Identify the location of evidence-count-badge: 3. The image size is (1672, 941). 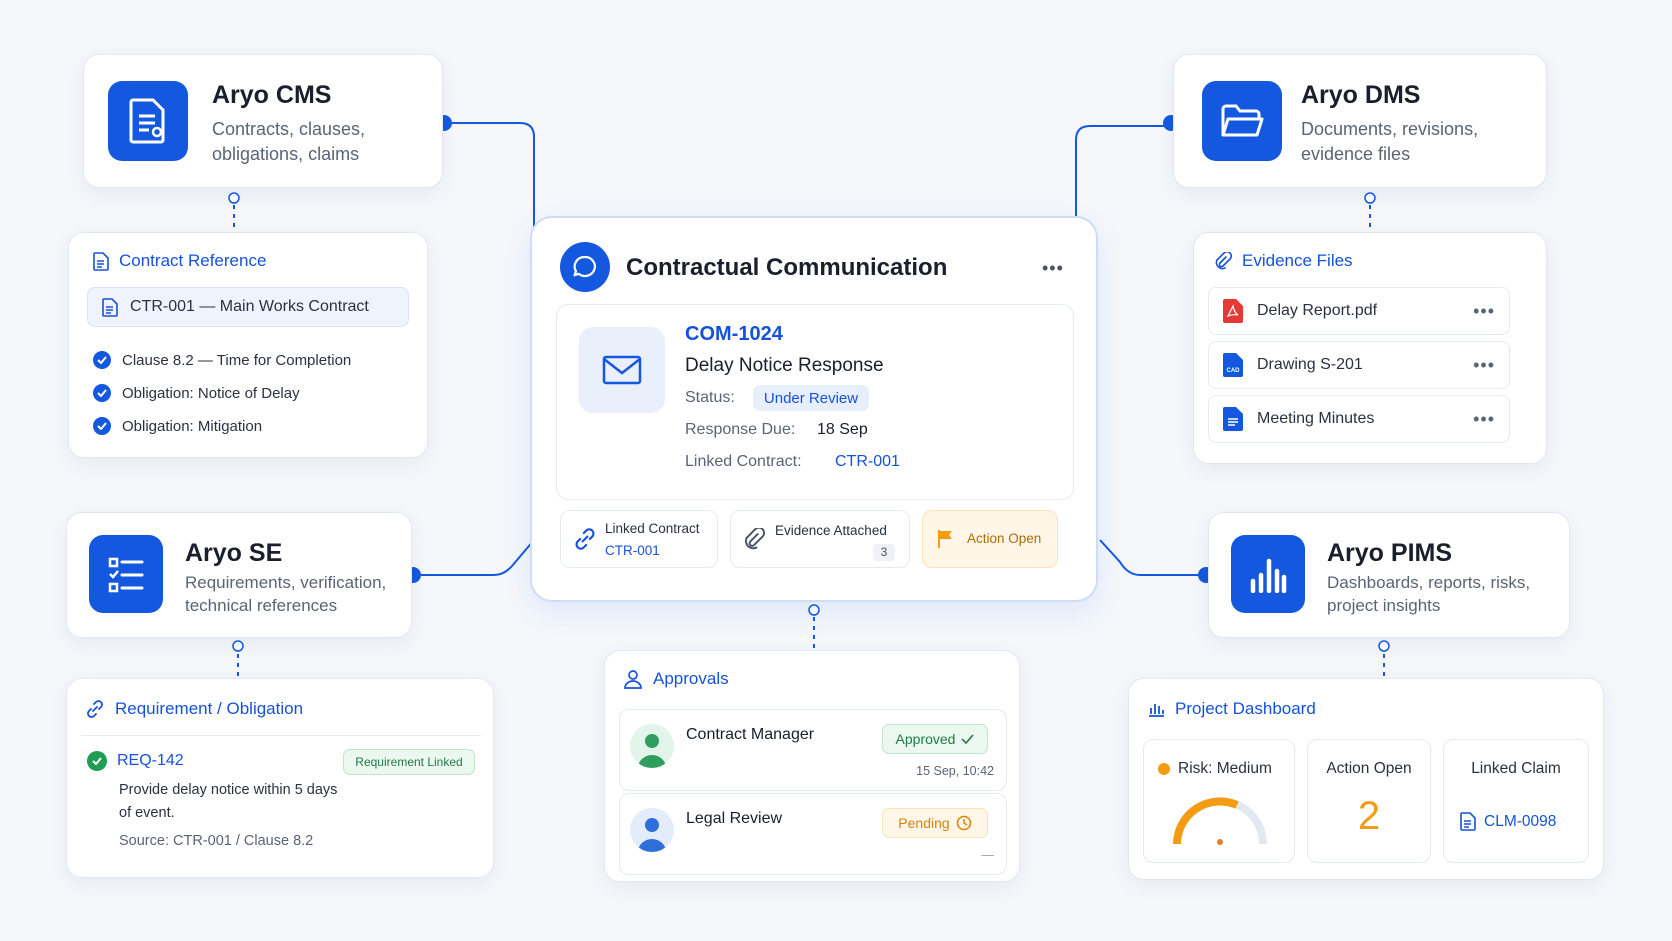
(884, 552).